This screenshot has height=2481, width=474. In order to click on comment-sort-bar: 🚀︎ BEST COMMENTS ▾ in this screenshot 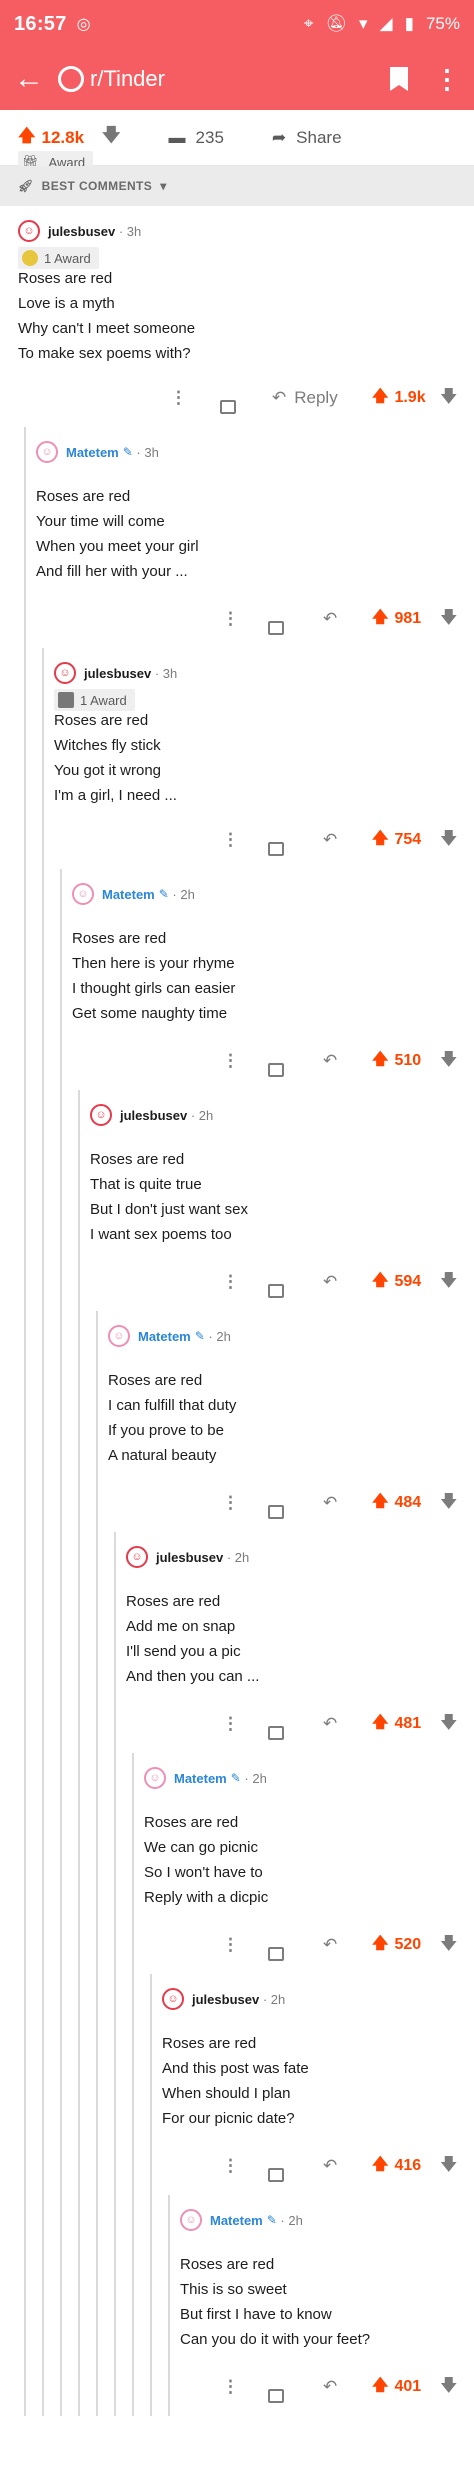, I will do `click(237, 186)`.